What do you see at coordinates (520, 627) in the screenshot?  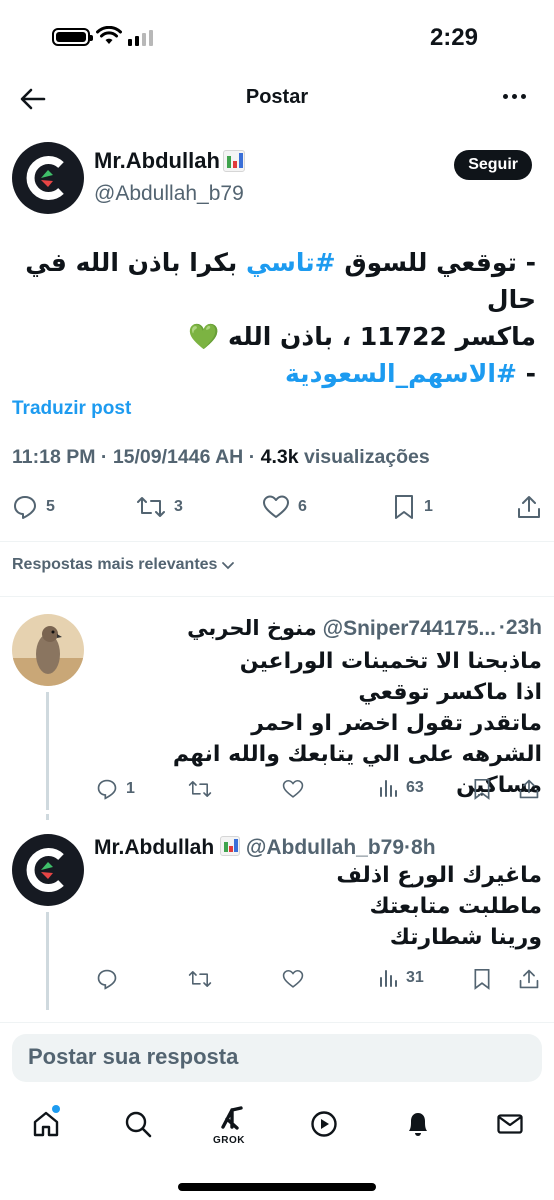 I see `reply-time: ·23h` at bounding box center [520, 627].